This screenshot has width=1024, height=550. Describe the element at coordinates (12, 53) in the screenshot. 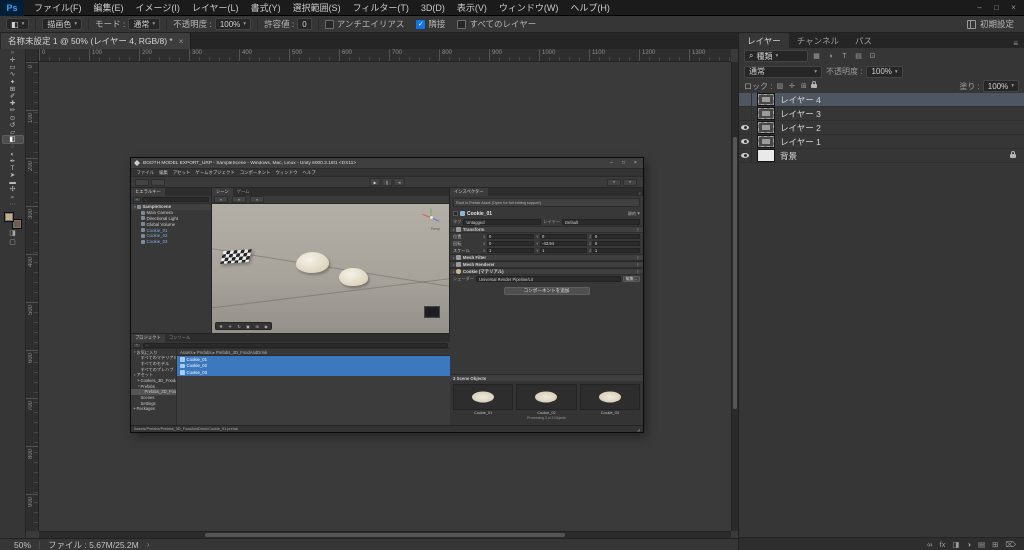

I see `collapse-tools-icon: »` at that location.